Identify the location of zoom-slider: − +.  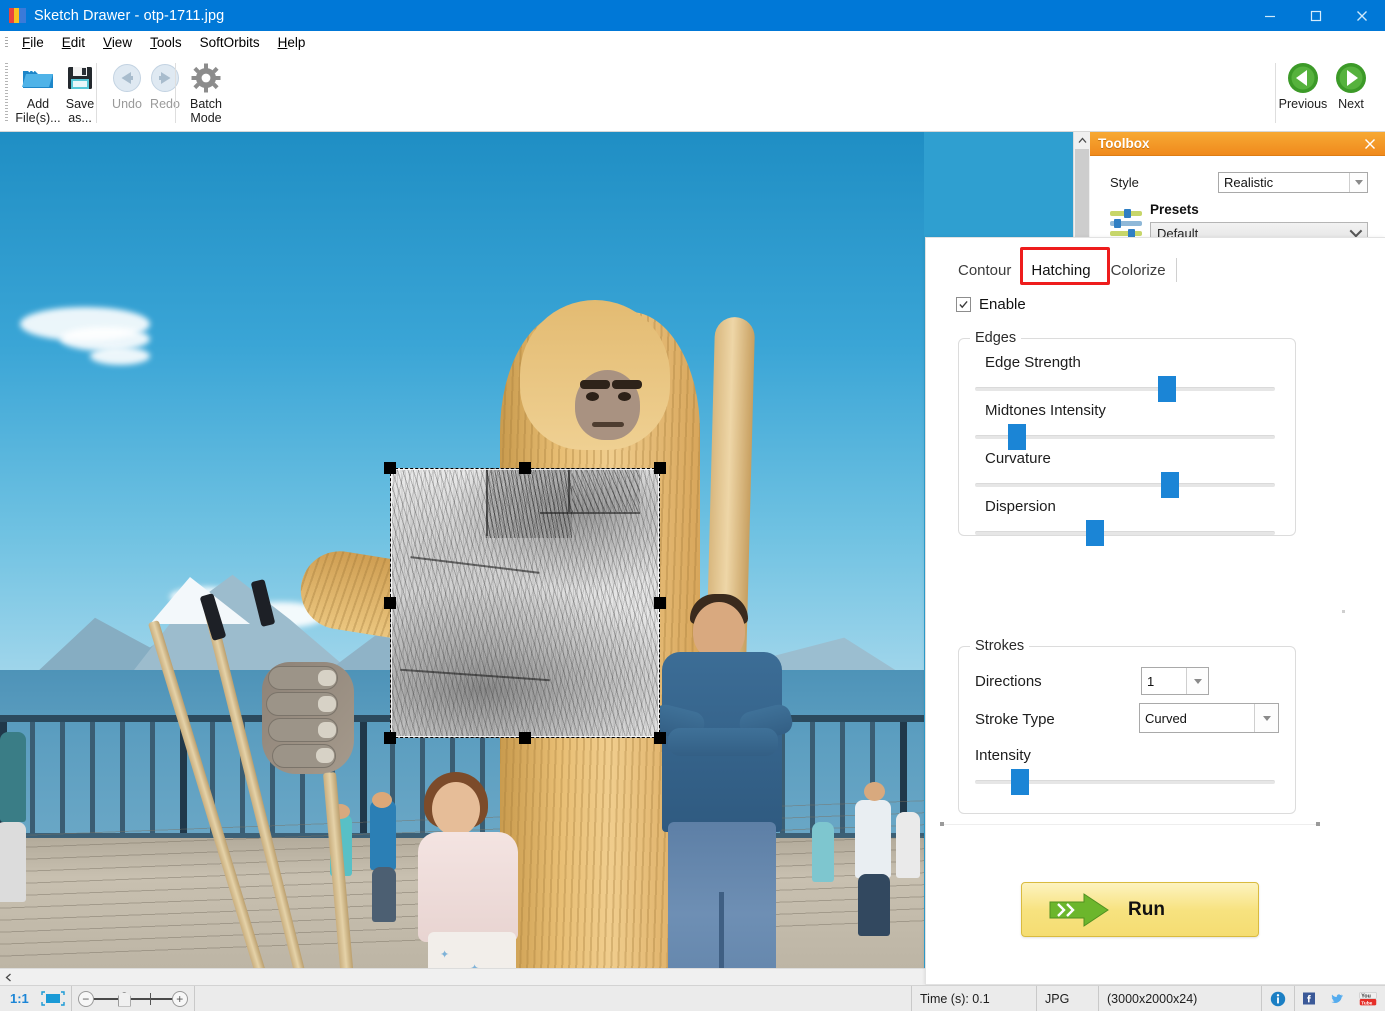
(132, 999).